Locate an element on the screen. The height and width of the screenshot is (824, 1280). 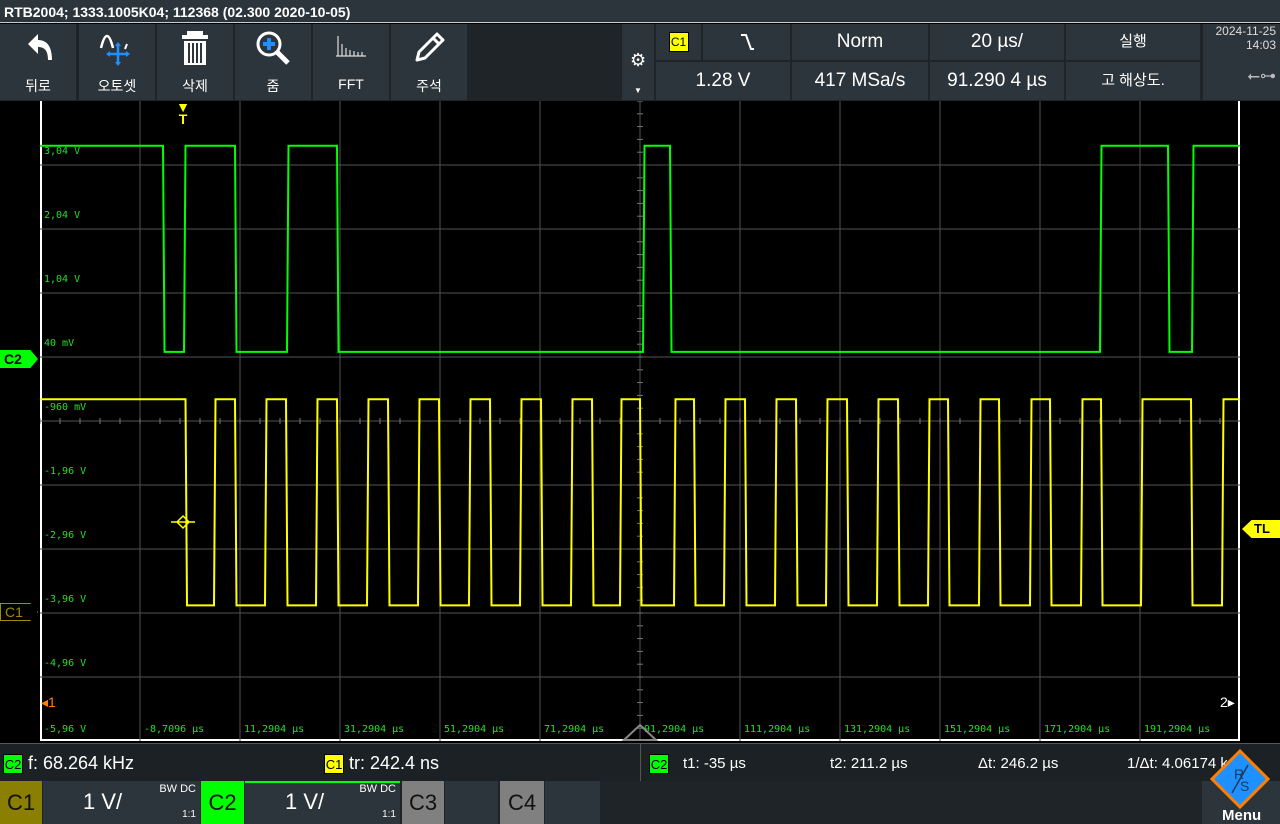
ref-left-label: 1 is located at coordinates (52, 702).